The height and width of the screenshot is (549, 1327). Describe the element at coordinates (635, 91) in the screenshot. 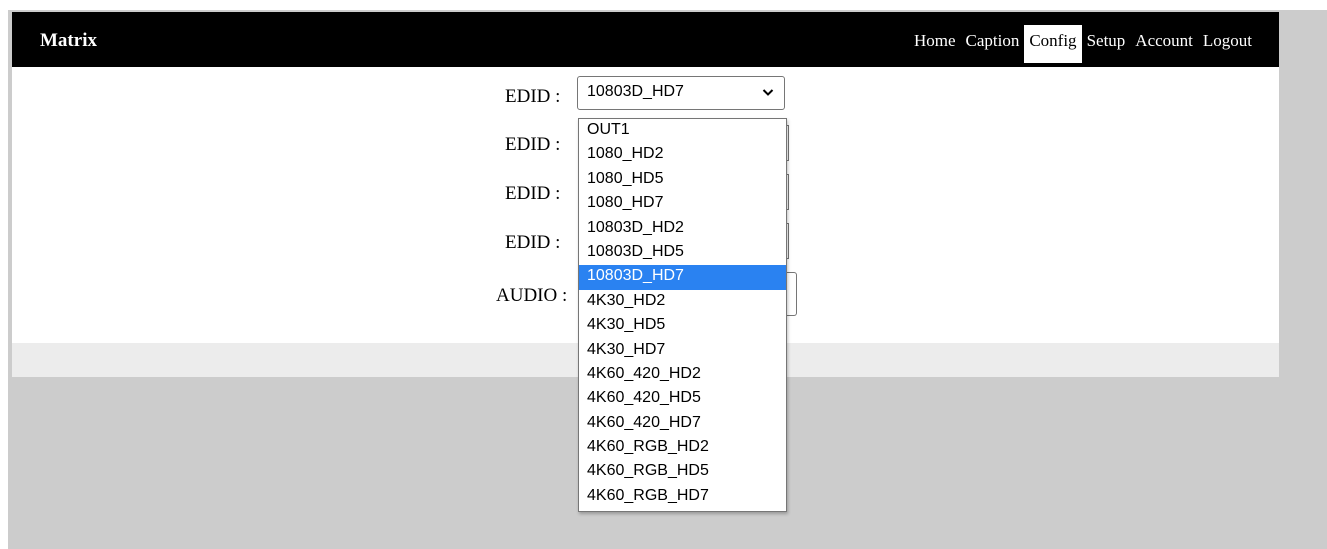

I see `edid-select-value: 10803D_HD7` at that location.